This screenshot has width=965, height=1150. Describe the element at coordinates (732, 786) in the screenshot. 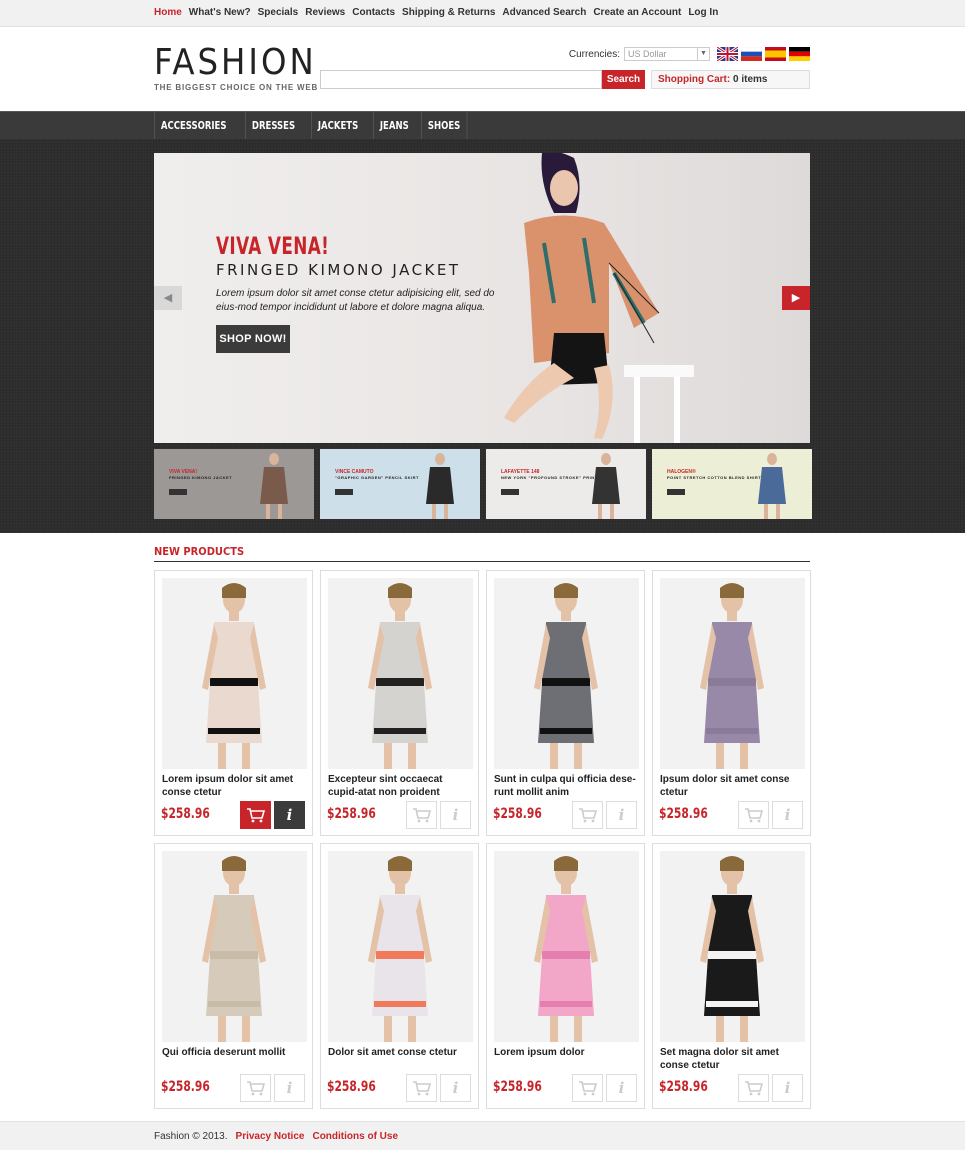

I see `product-title: Ipsum dolor sit amet conse ctetur` at that location.